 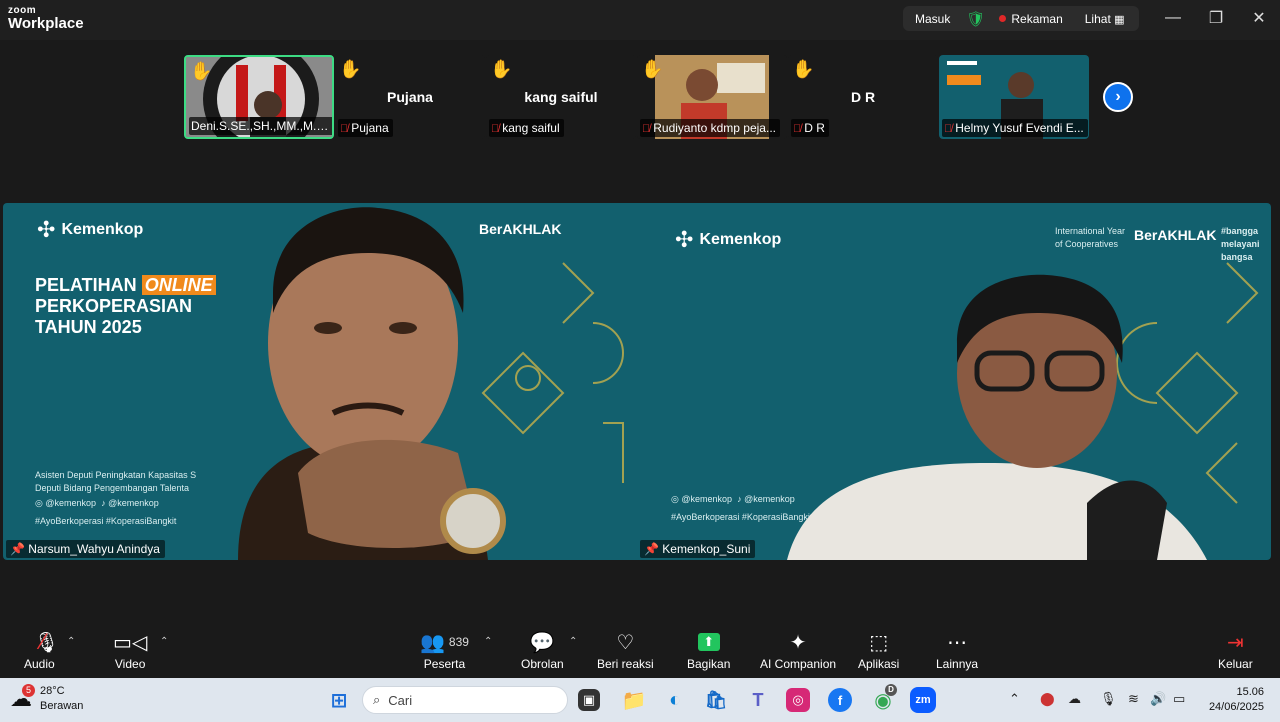 What do you see at coordinates (684, 239) in the screenshot?
I see `kemenkop-emblem-icon: ✣` at bounding box center [684, 239].